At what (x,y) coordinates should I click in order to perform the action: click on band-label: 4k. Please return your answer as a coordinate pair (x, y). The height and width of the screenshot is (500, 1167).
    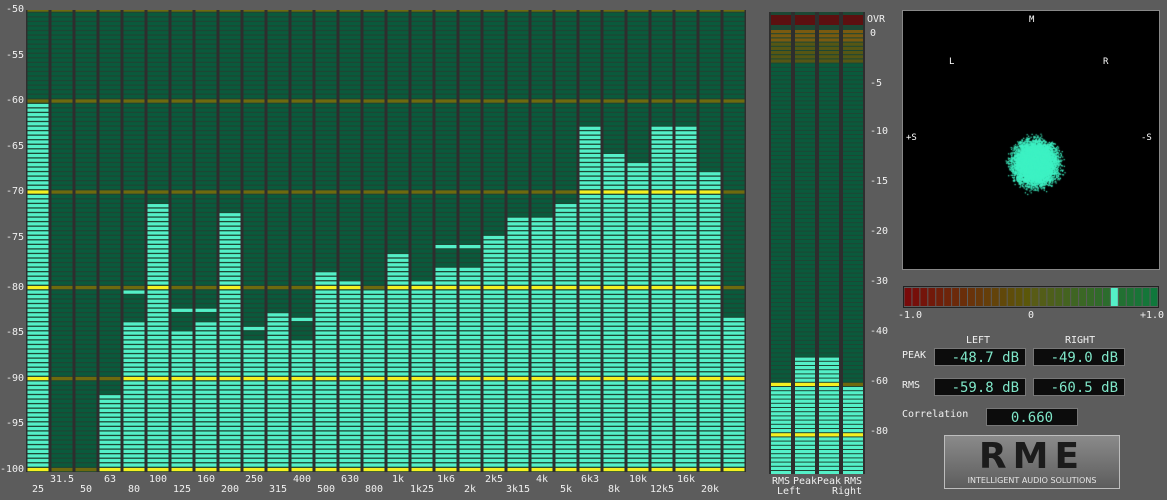
    Looking at the image, I should click on (542, 479).